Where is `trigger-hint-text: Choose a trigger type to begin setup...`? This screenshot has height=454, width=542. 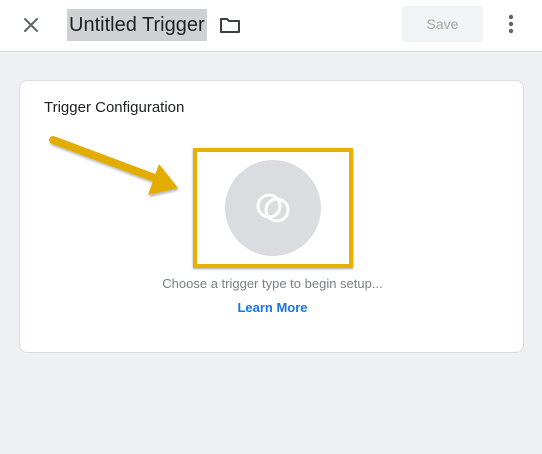 trigger-hint-text: Choose a trigger type to begin setup... is located at coordinates (272, 283).